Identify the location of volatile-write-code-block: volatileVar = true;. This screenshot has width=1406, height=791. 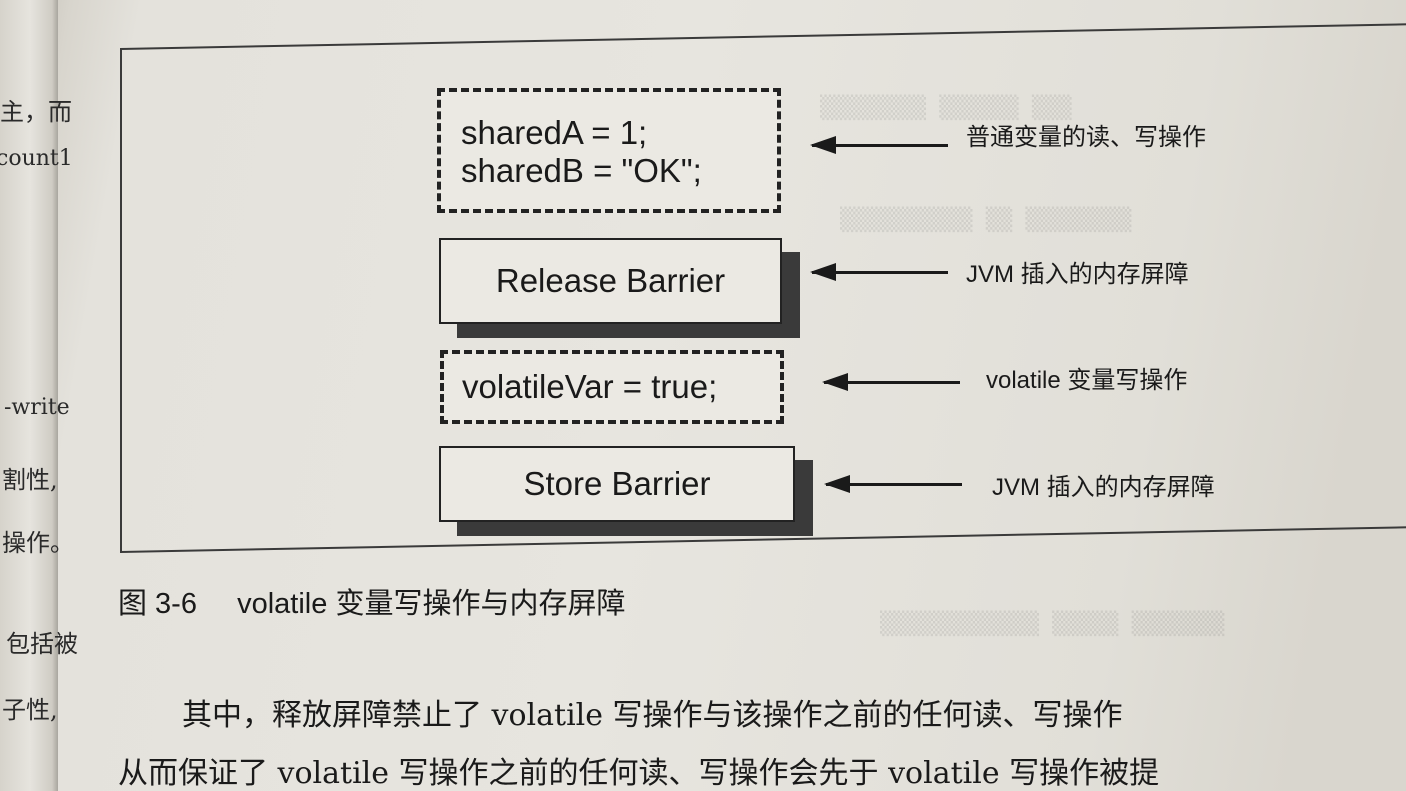
(612, 387).